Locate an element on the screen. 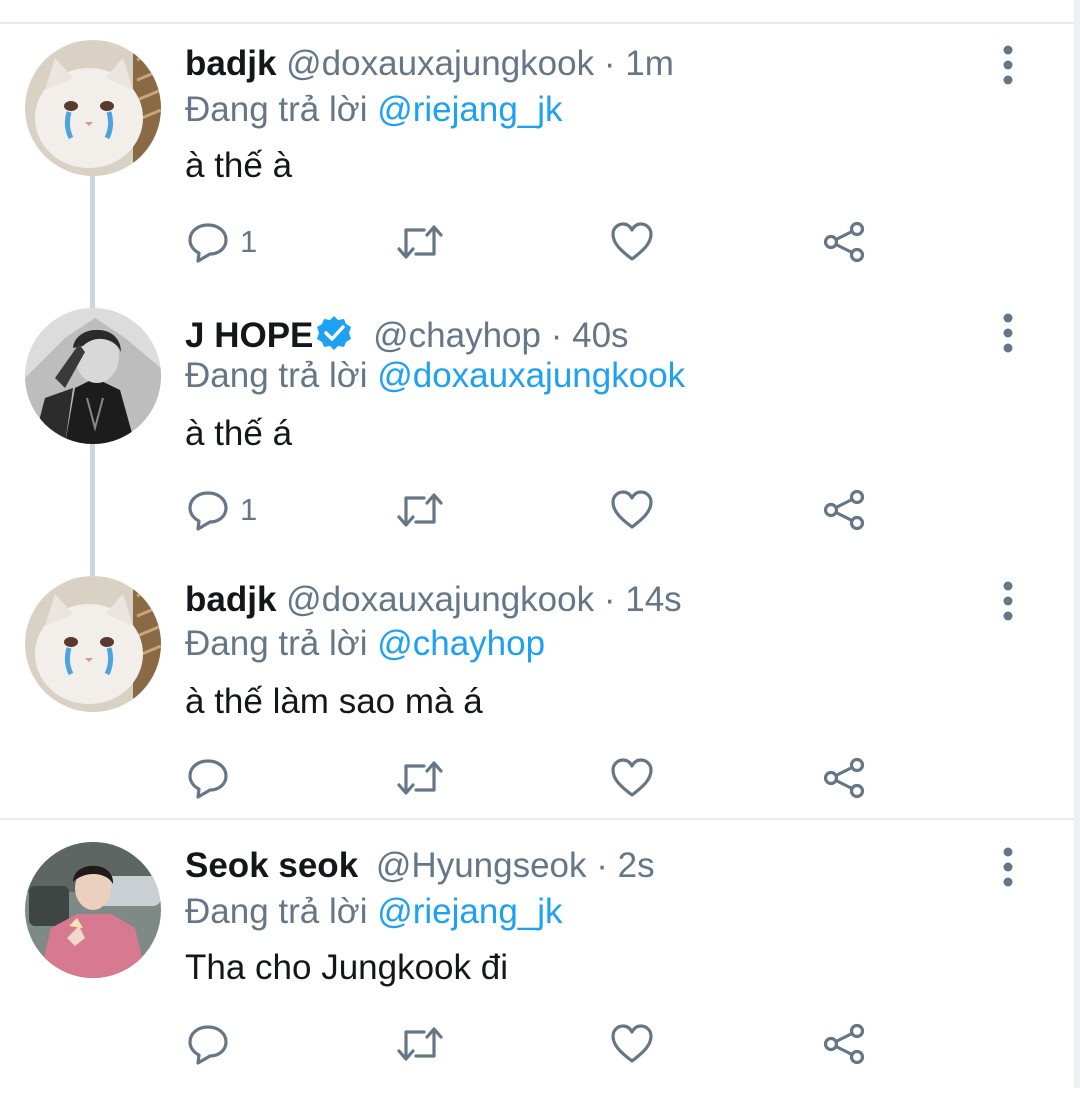  tweet-text: Tha cho Jungkook đi is located at coordinates (346, 967).